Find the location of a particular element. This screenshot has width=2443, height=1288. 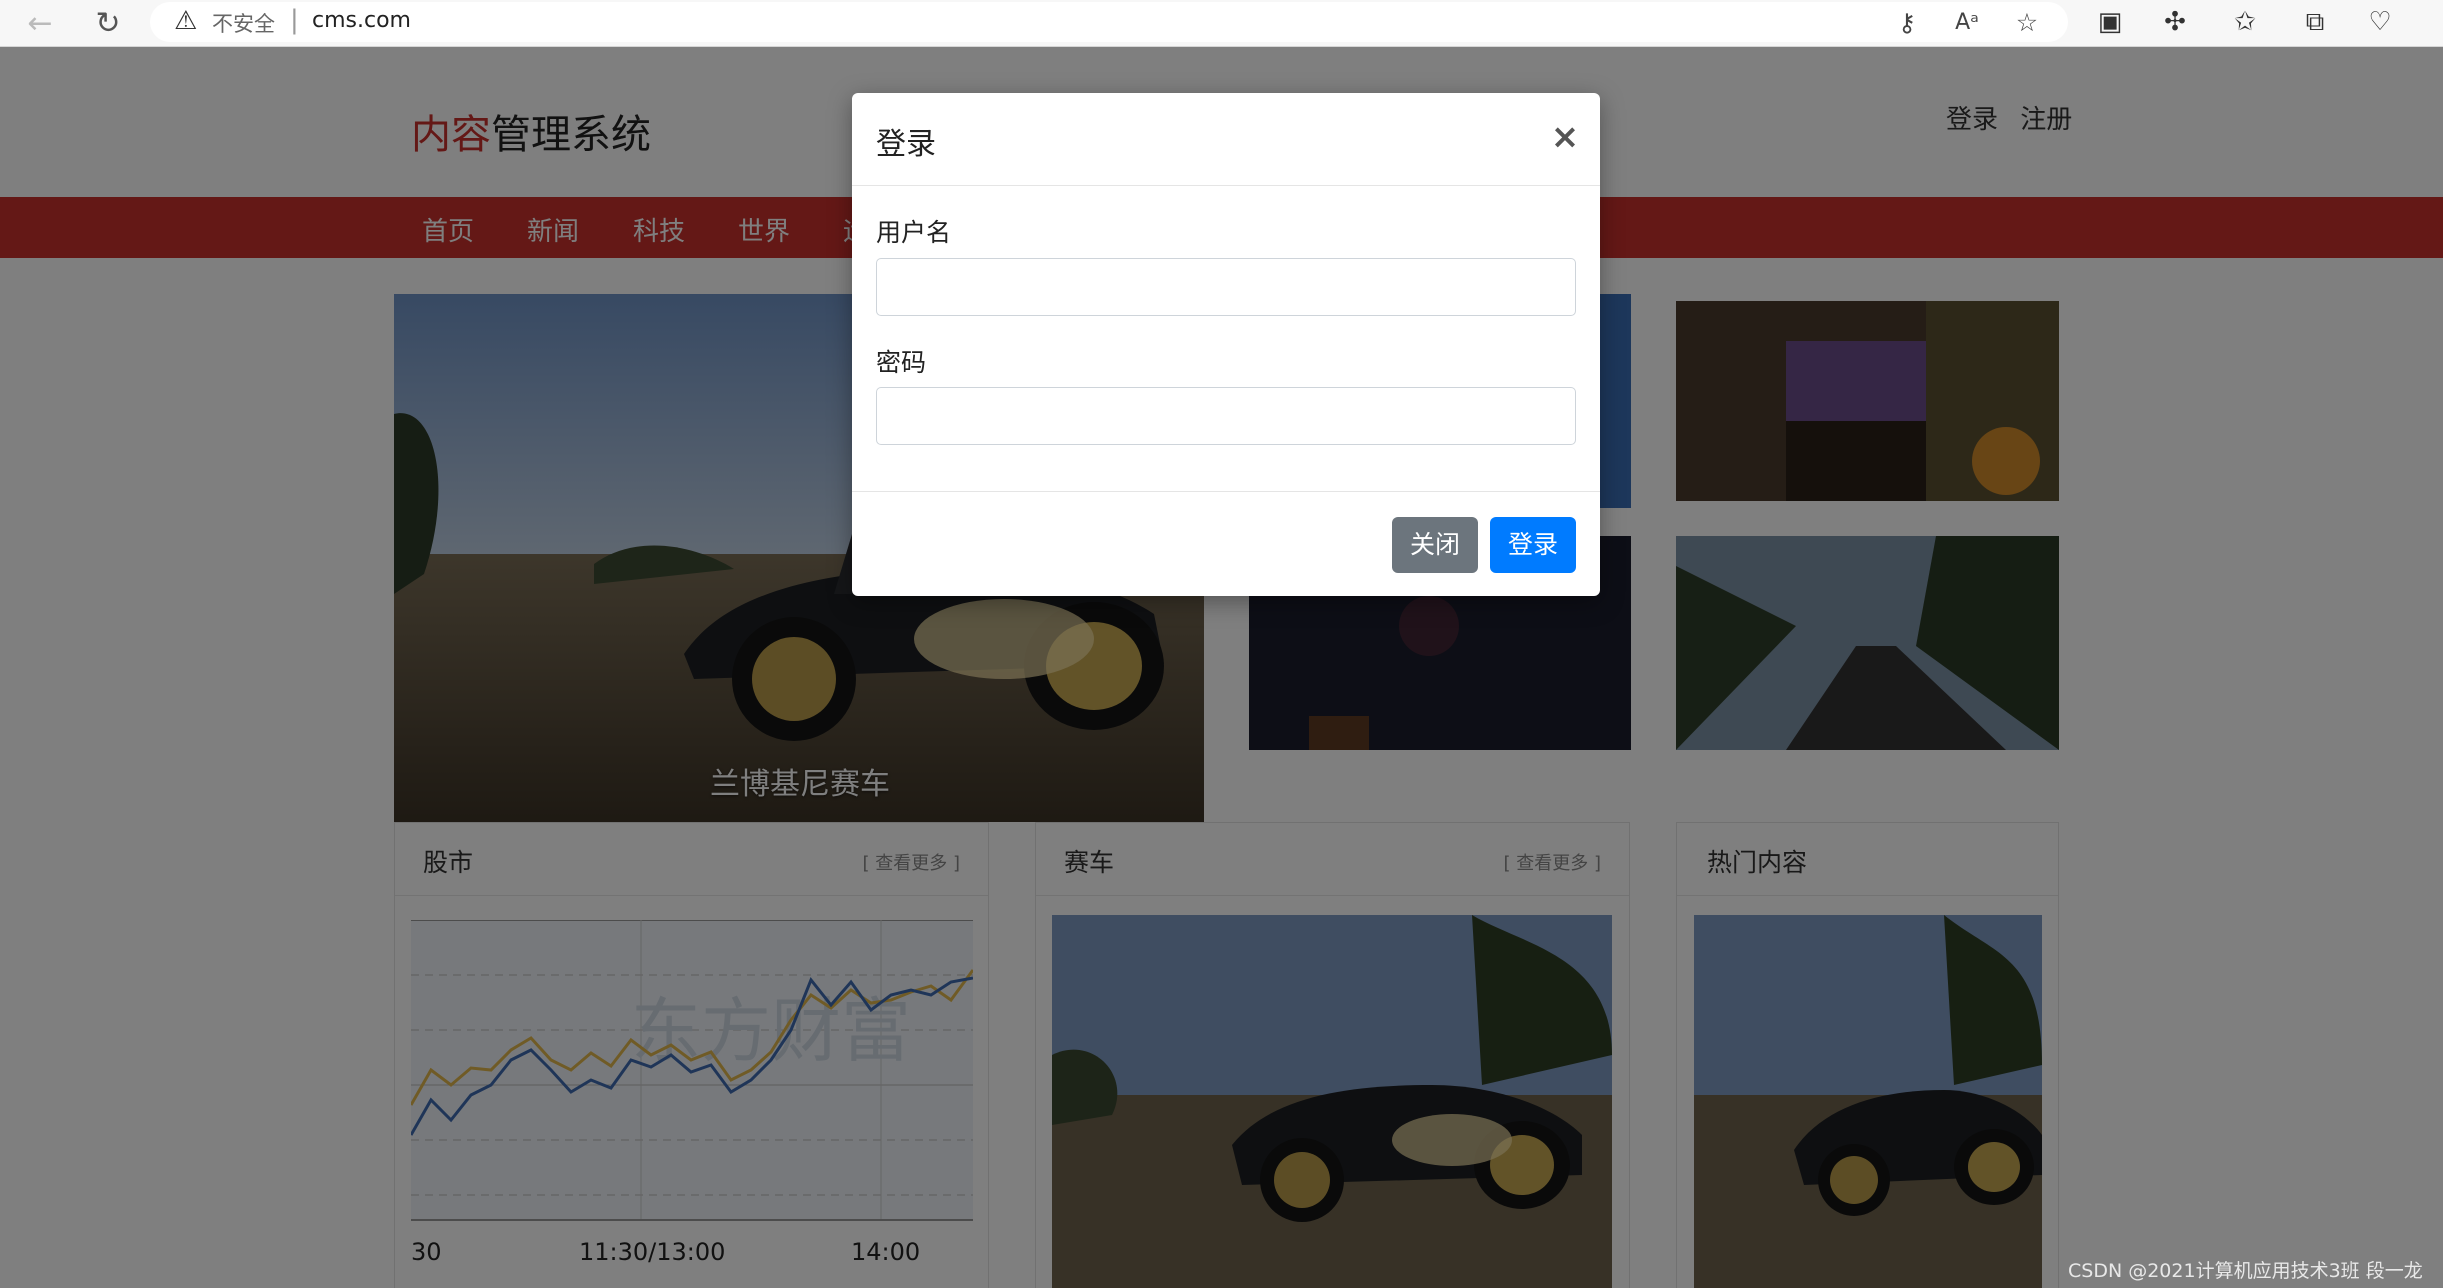

password-label: 密码 is located at coordinates (901, 362).